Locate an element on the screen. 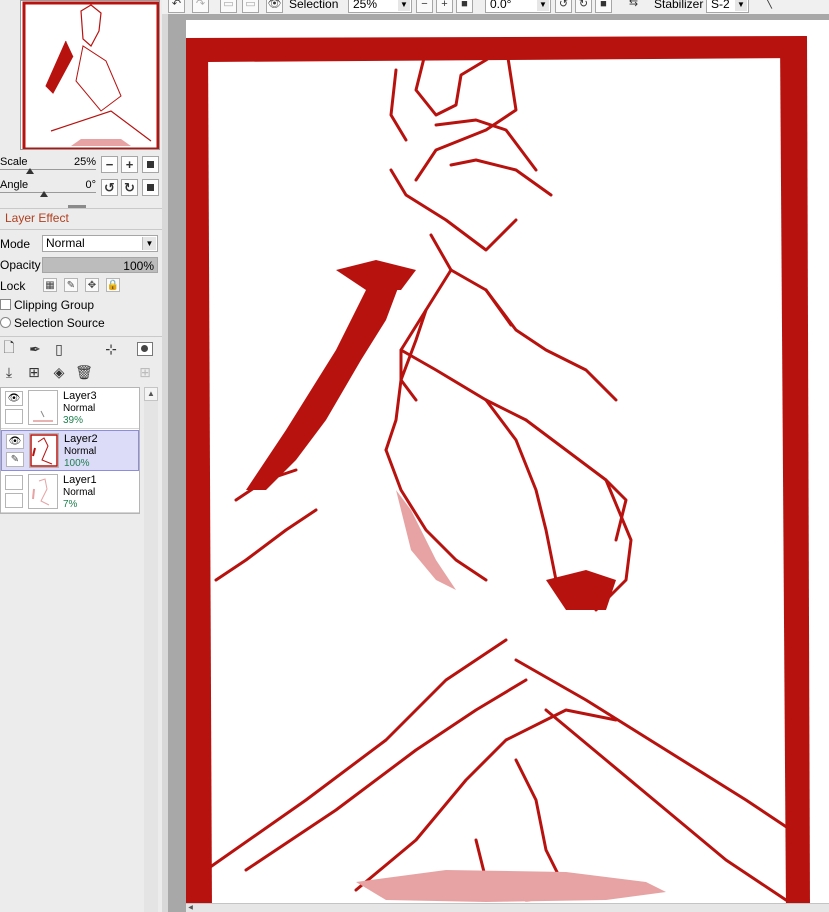  show-selection-button: 👁 is located at coordinates (274, 6).